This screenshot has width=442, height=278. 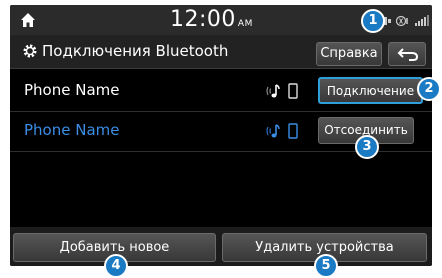 What do you see at coordinates (221, 91) in the screenshot?
I see `device-row: Phone Name Подключение` at bounding box center [221, 91].